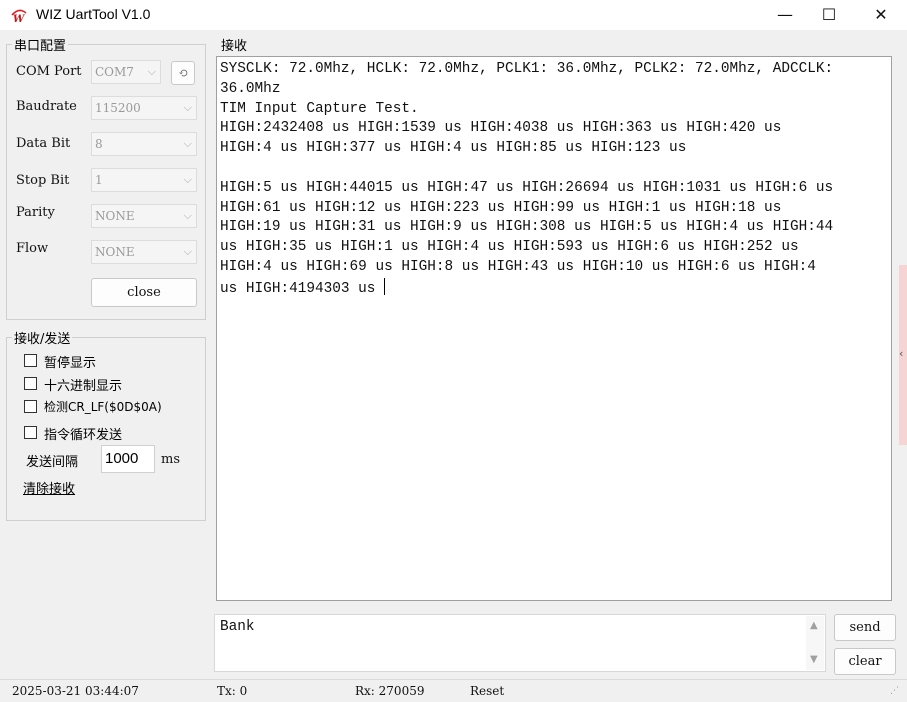 The image size is (907, 702). Describe the element at coordinates (83, 386) in the screenshot. I see `hex-display-label: 十六进制显示` at that location.